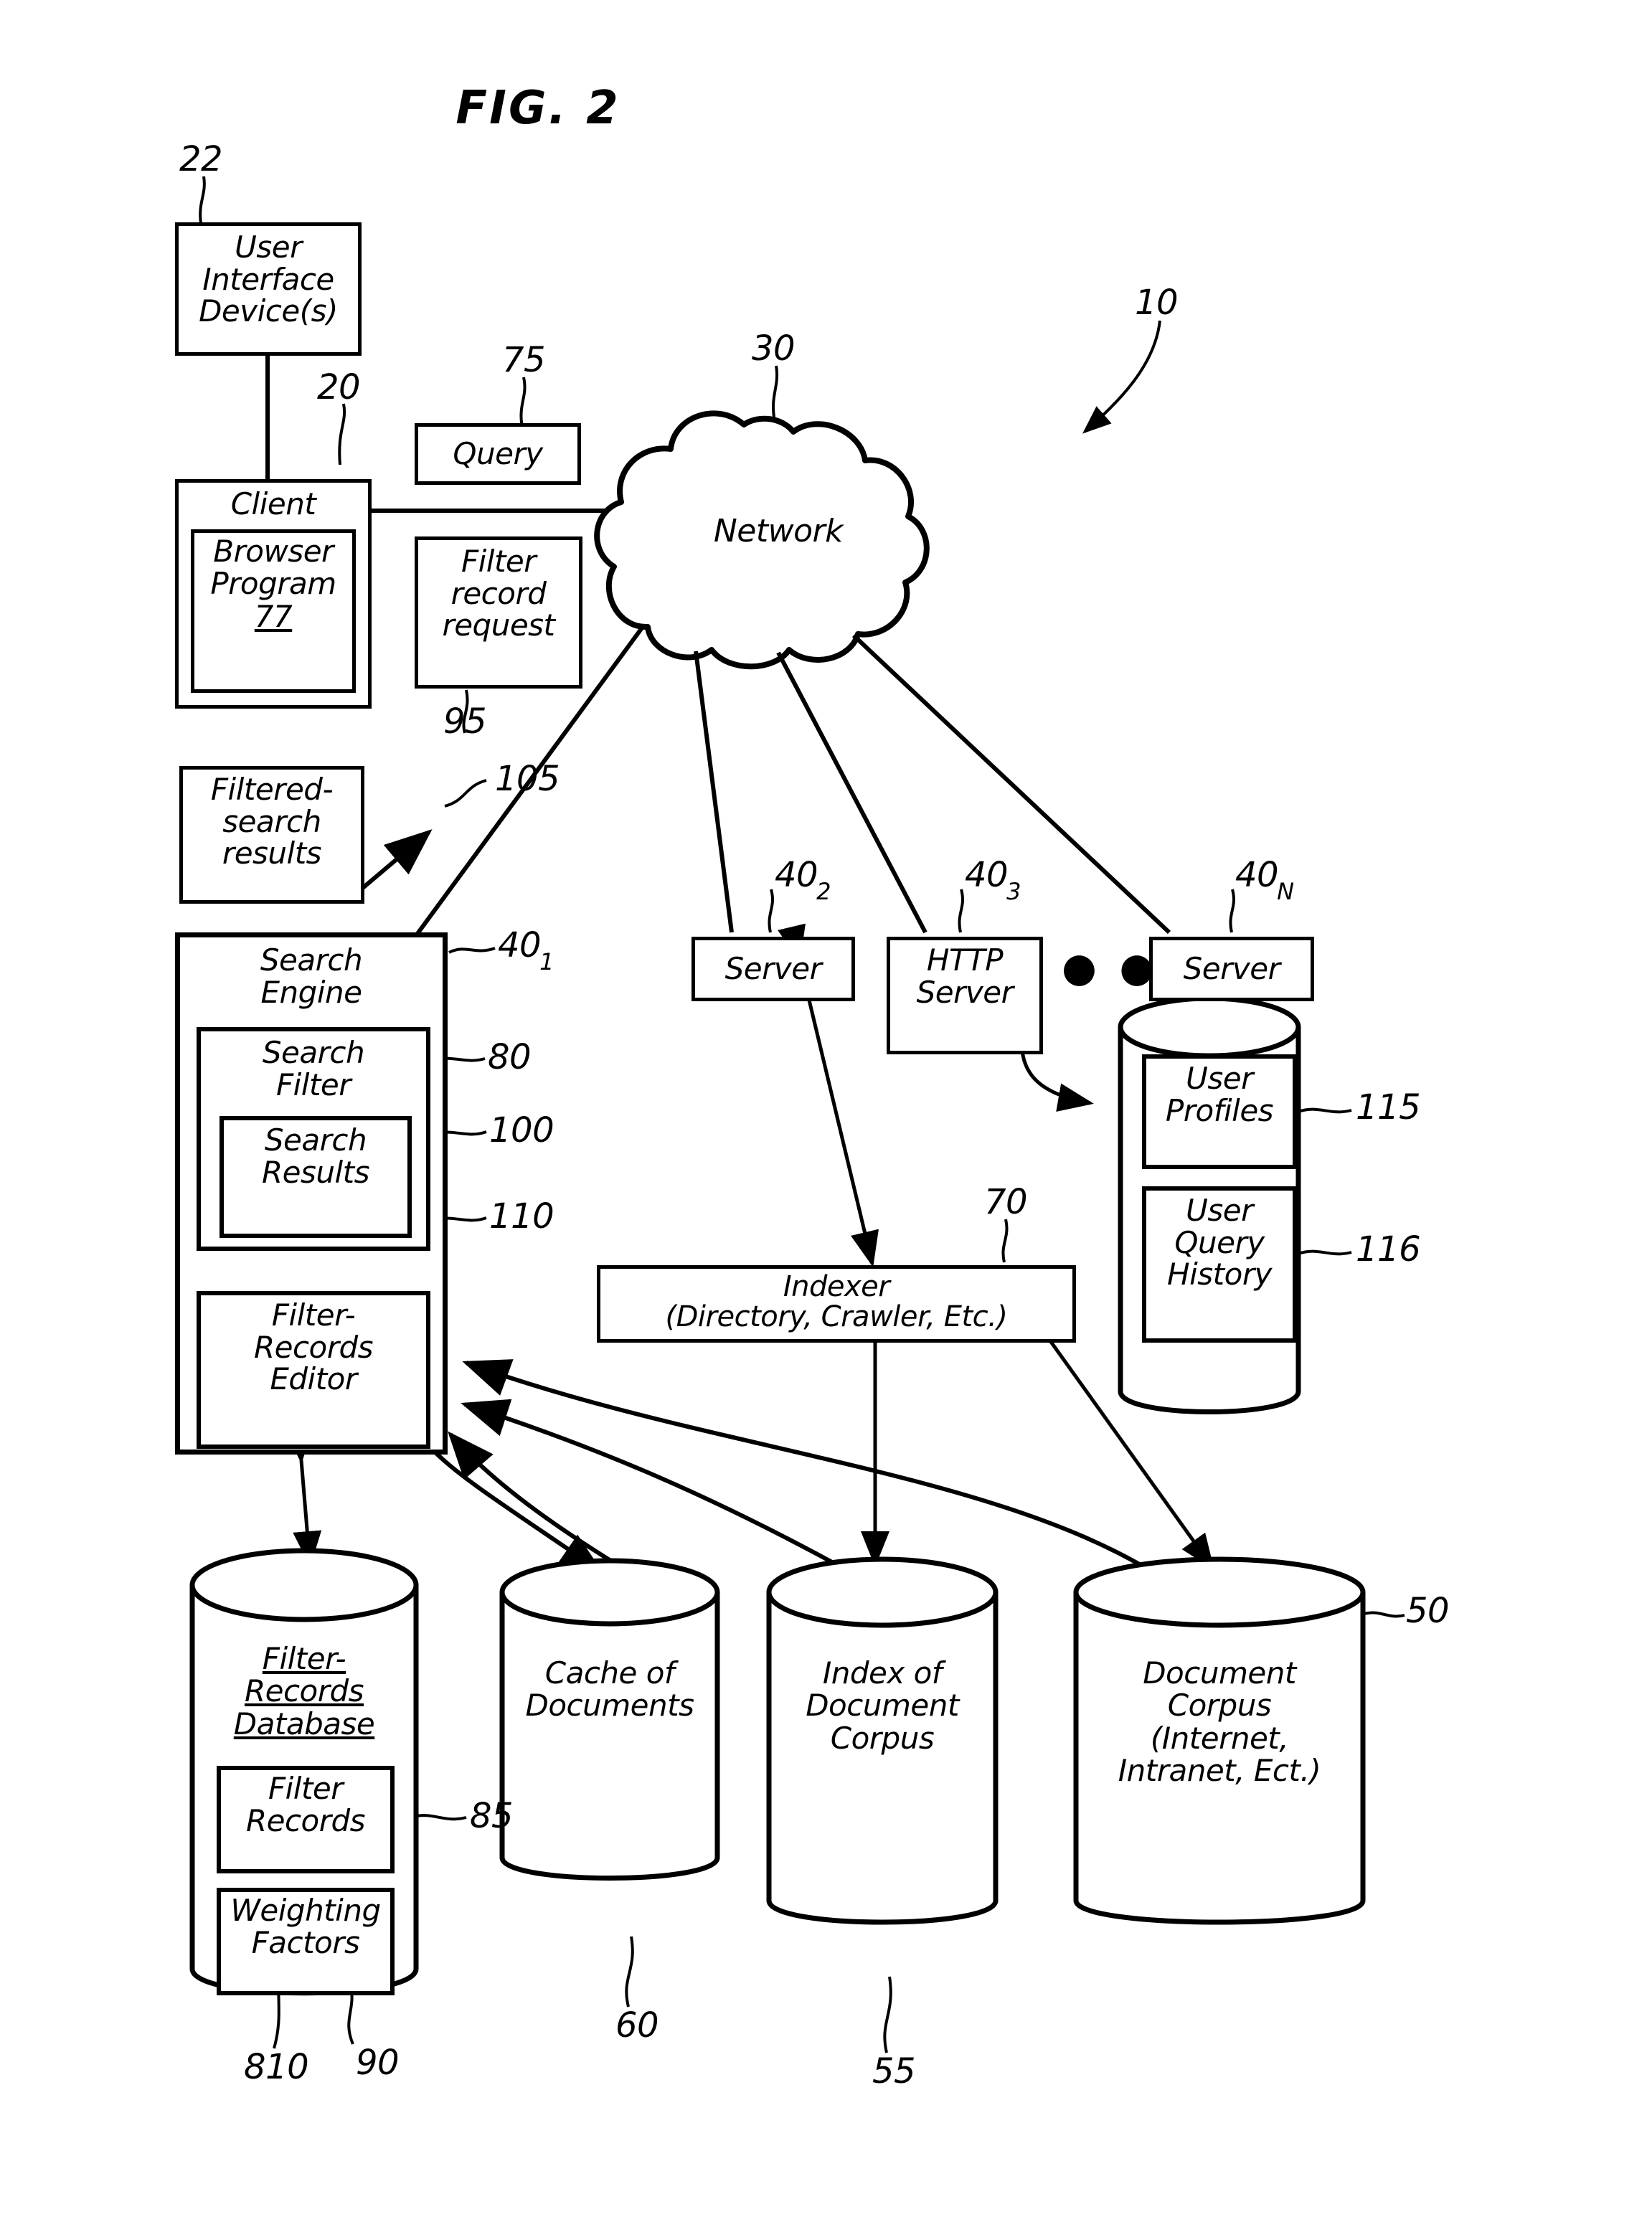 The image size is (1652, 2227). What do you see at coordinates (993, 880) in the screenshot?
I see `ref-40-3: 403` at bounding box center [993, 880].